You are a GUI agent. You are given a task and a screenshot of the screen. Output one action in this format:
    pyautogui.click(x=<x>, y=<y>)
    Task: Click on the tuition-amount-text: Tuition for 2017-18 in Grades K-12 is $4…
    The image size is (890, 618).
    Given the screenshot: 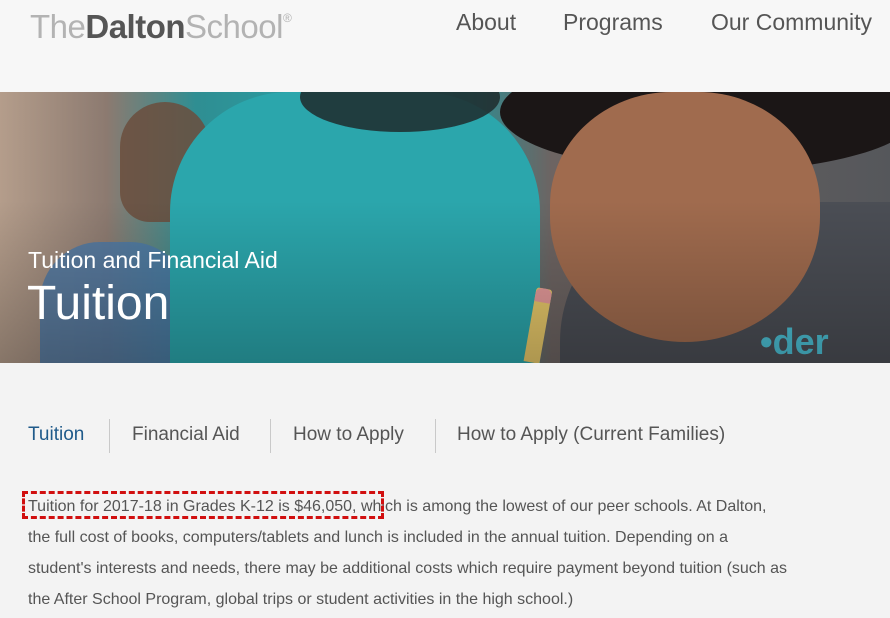 What is the action you would take?
    pyautogui.click(x=192, y=506)
    